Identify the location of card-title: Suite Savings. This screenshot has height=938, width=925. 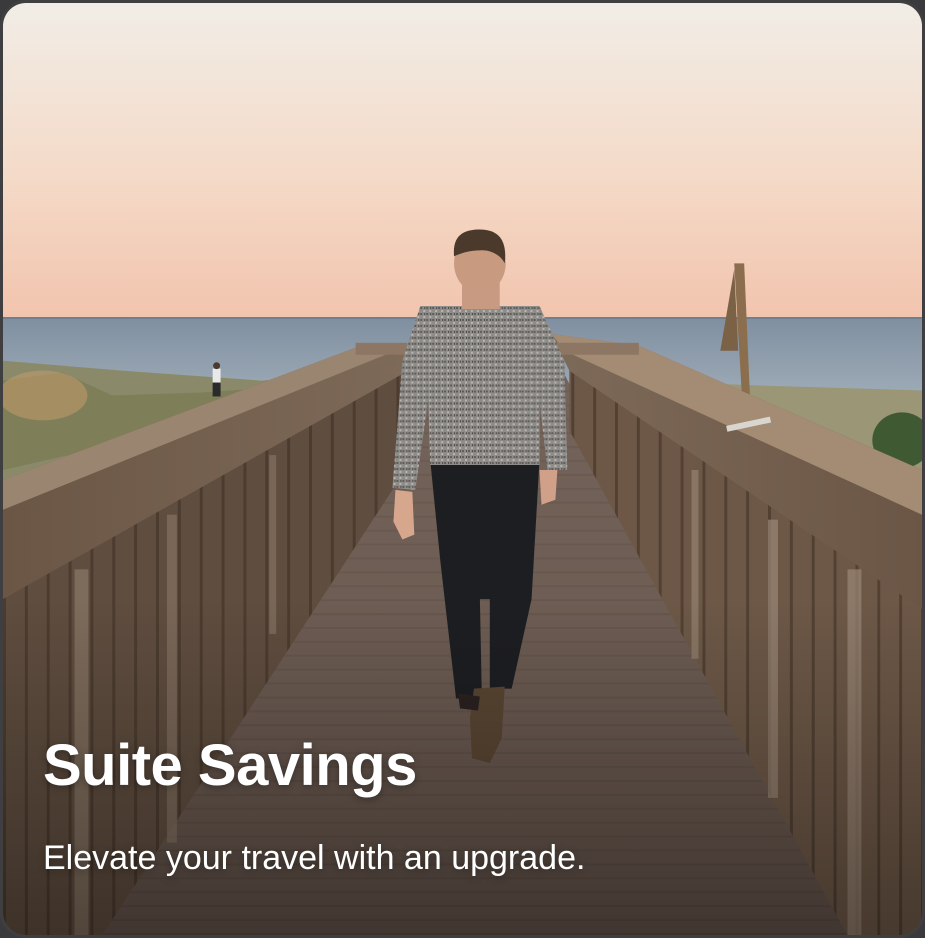
(230, 765).